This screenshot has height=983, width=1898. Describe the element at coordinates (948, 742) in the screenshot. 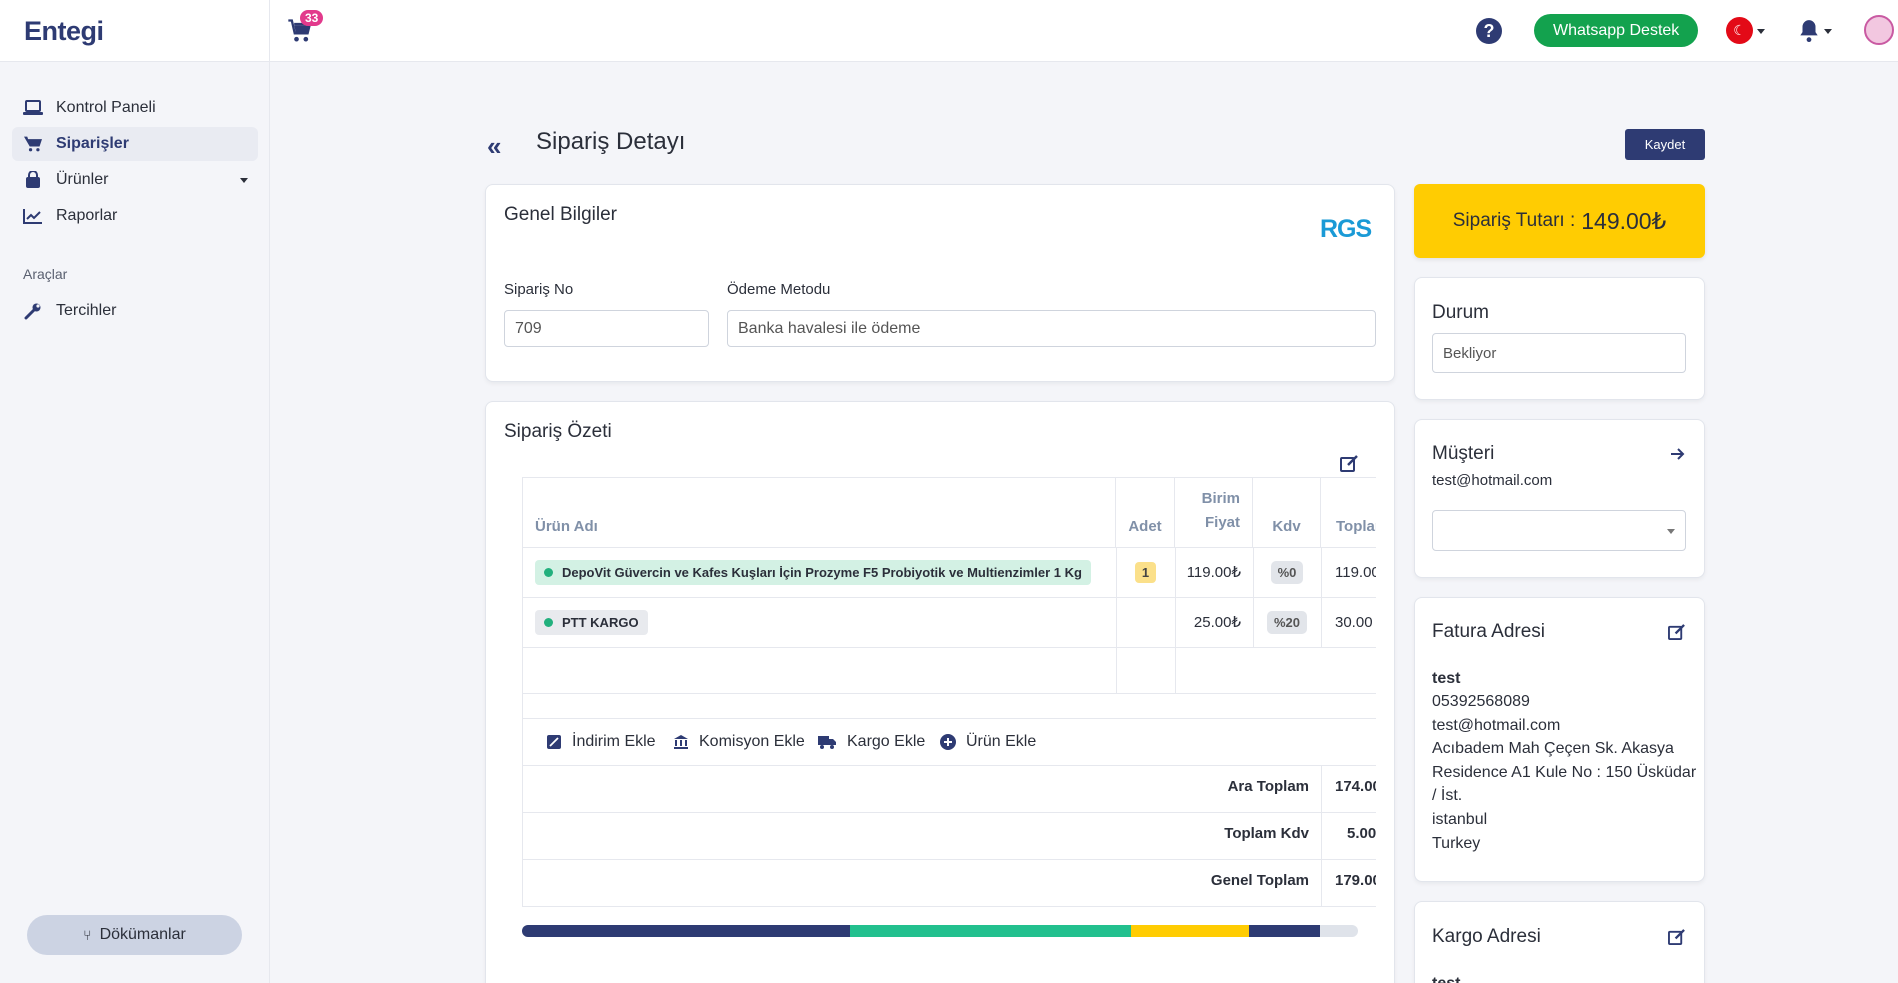

I see `plus-circle-icon` at that location.